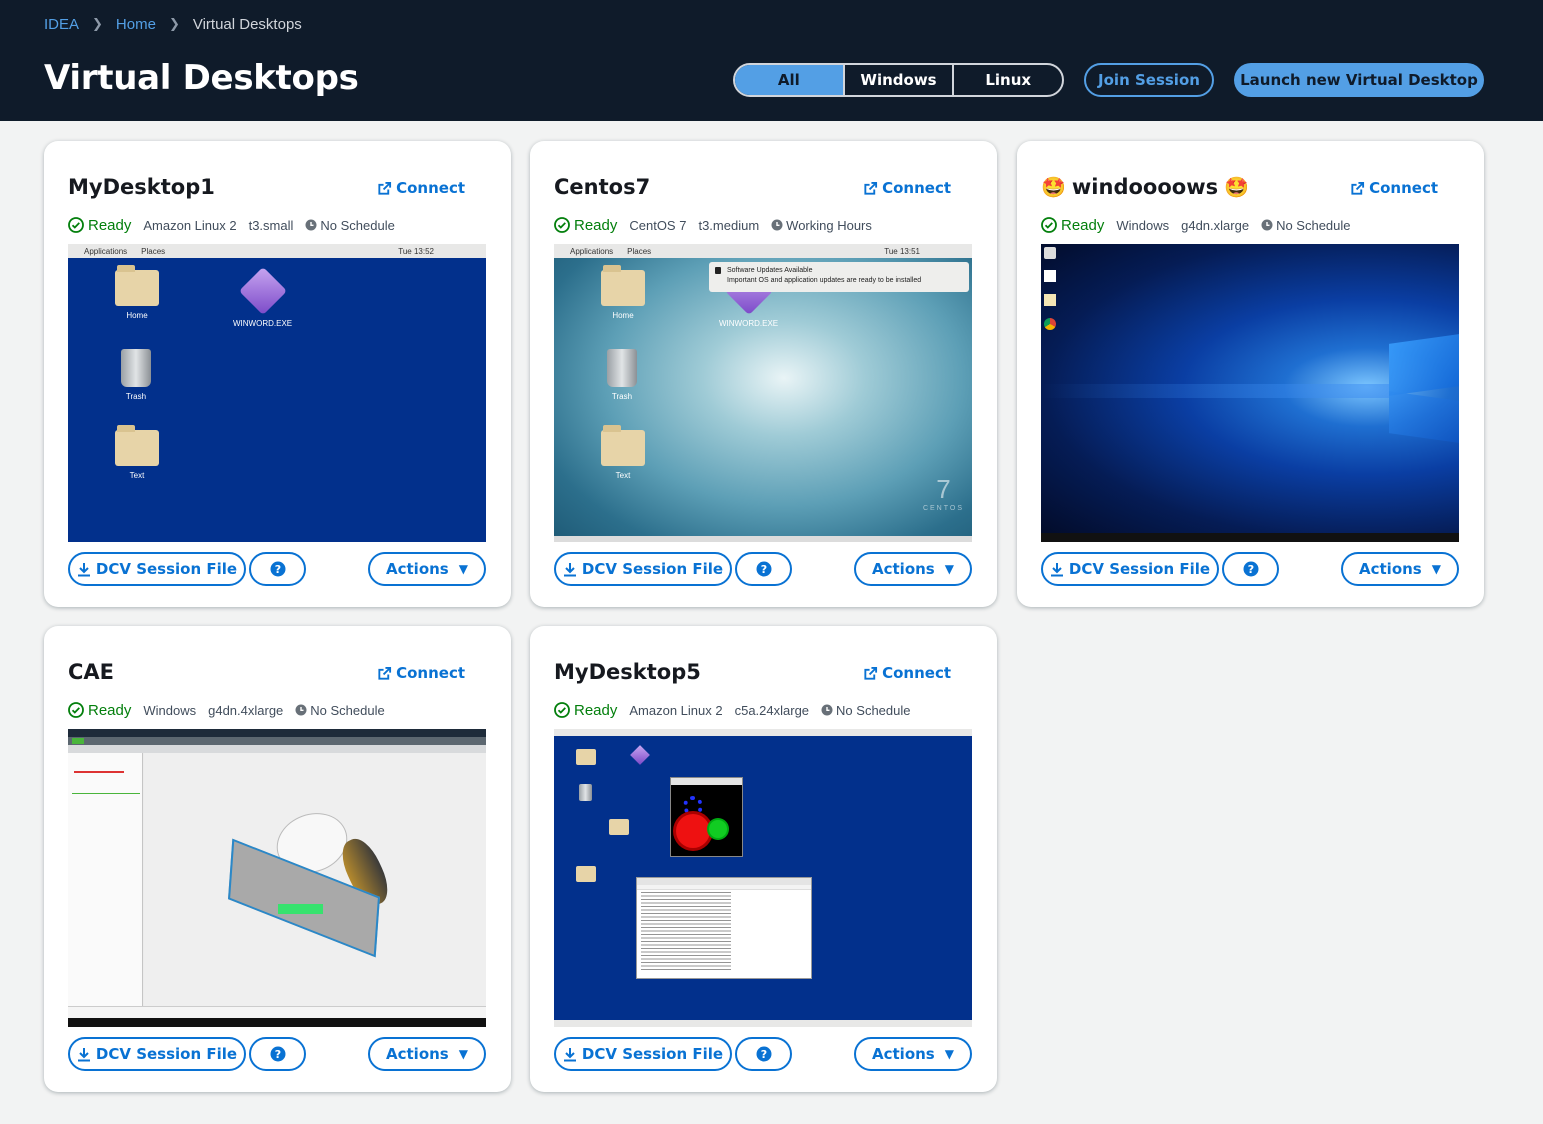 The width and height of the screenshot is (1543, 1124). What do you see at coordinates (417, 569) in the screenshot?
I see `actions-label: Actions` at bounding box center [417, 569].